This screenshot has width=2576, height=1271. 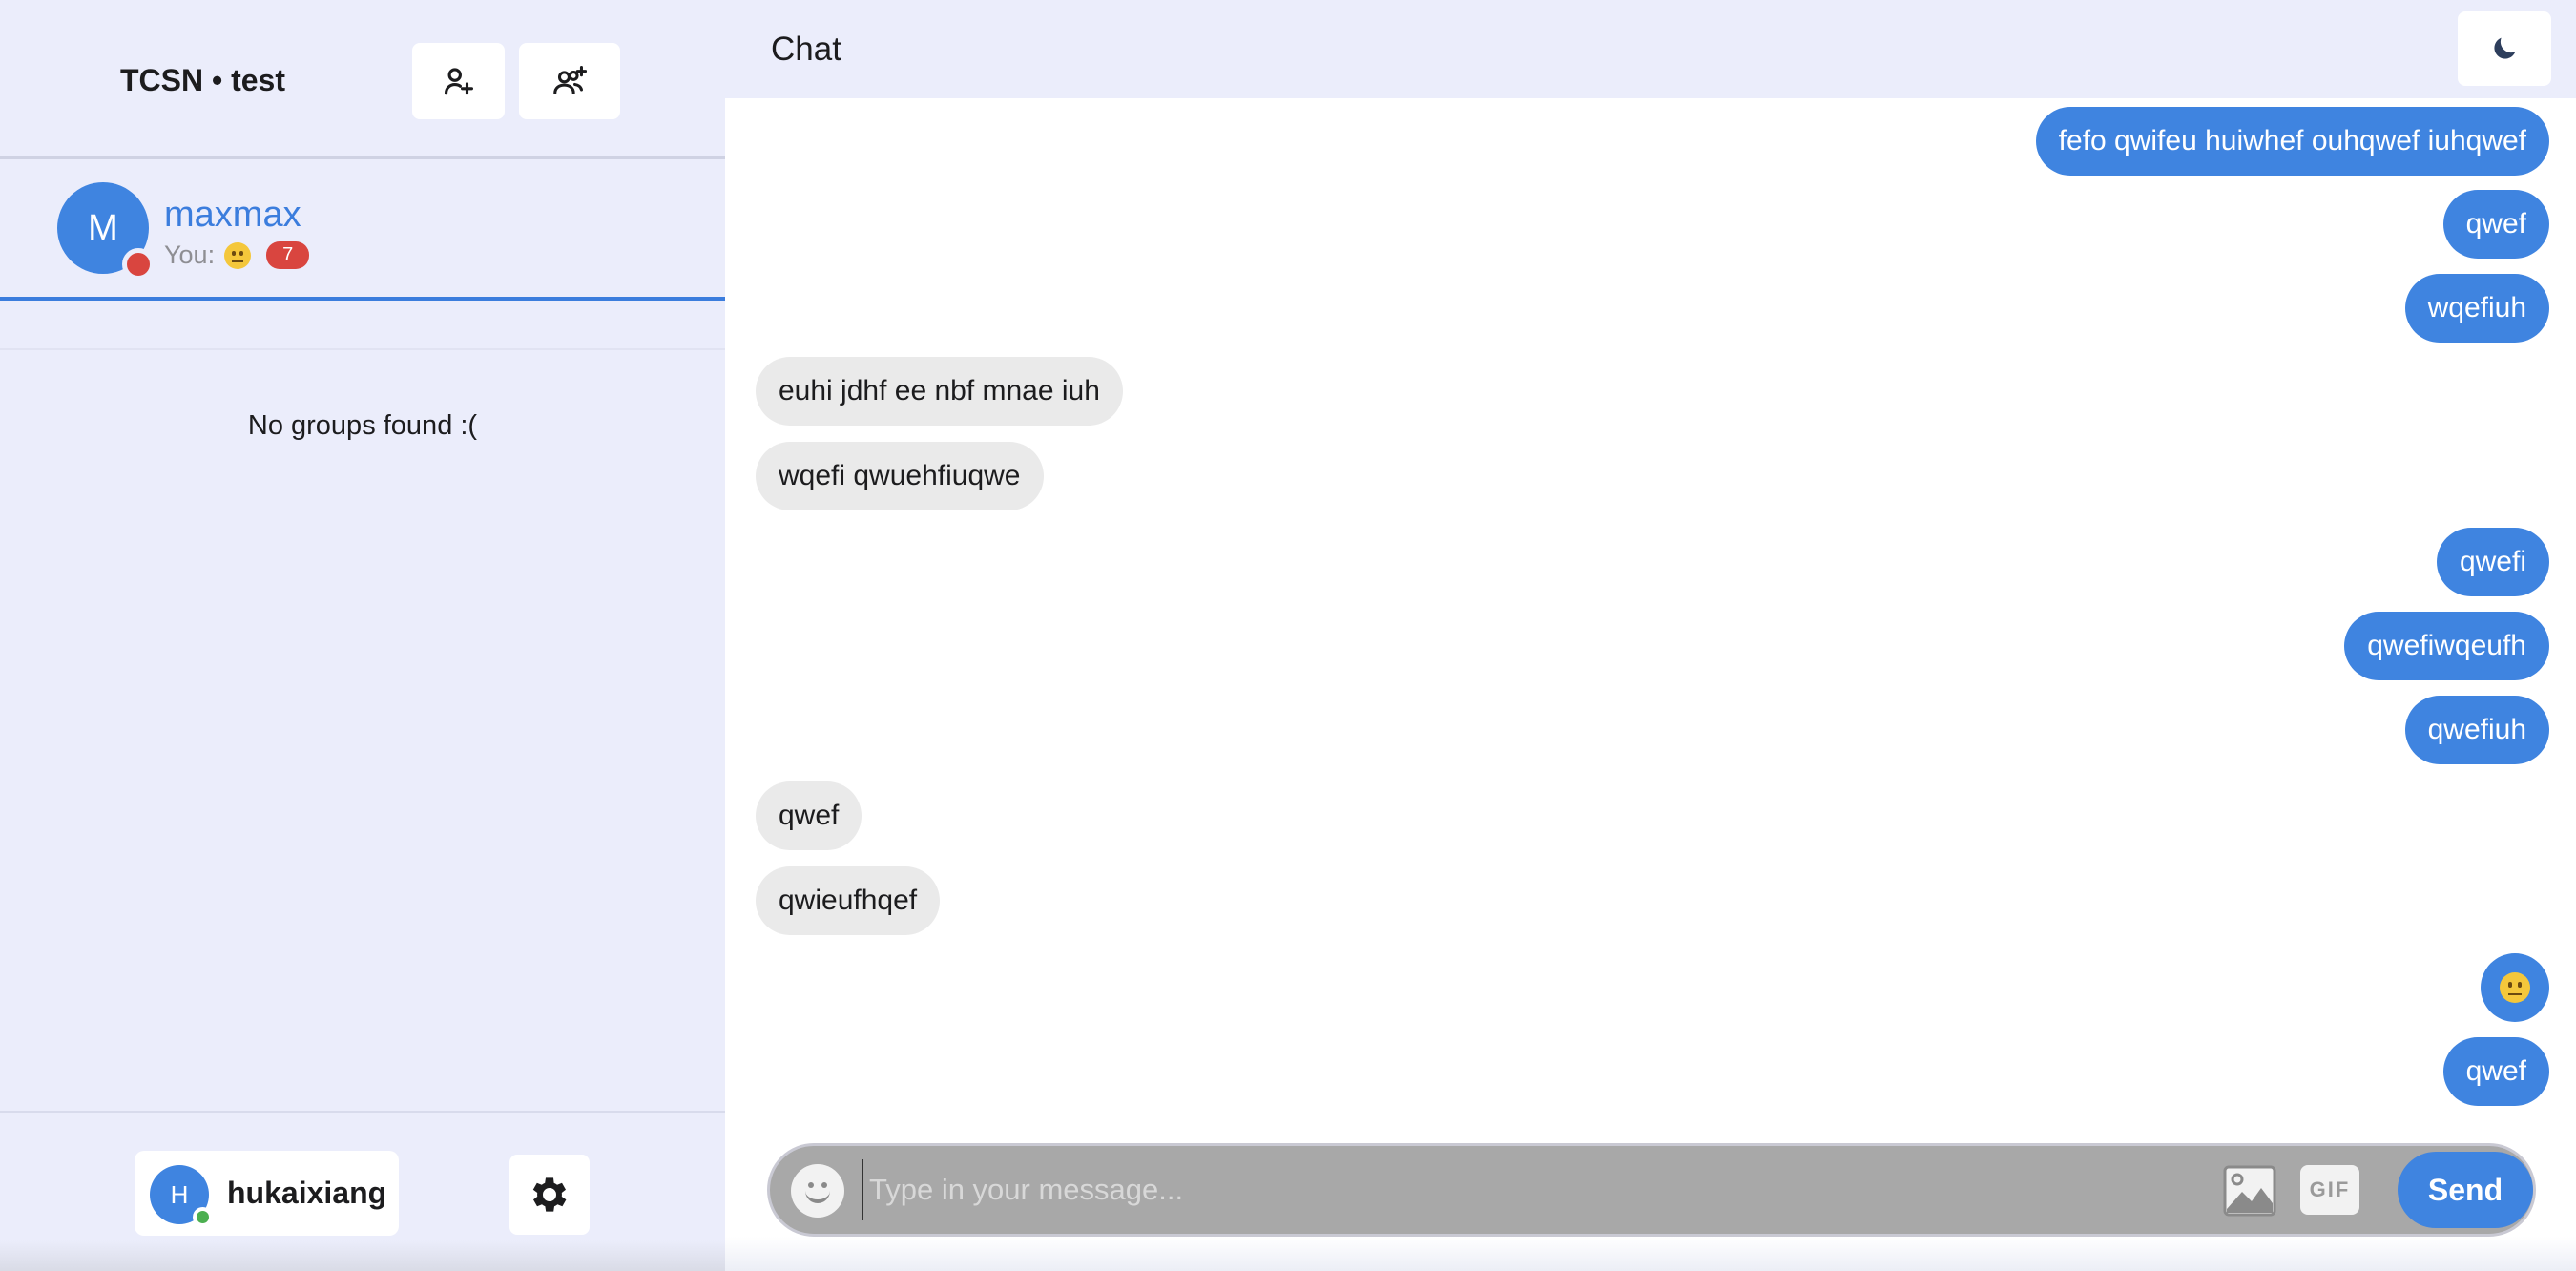 I want to click on unread-count-badge: 7, so click(x=288, y=255).